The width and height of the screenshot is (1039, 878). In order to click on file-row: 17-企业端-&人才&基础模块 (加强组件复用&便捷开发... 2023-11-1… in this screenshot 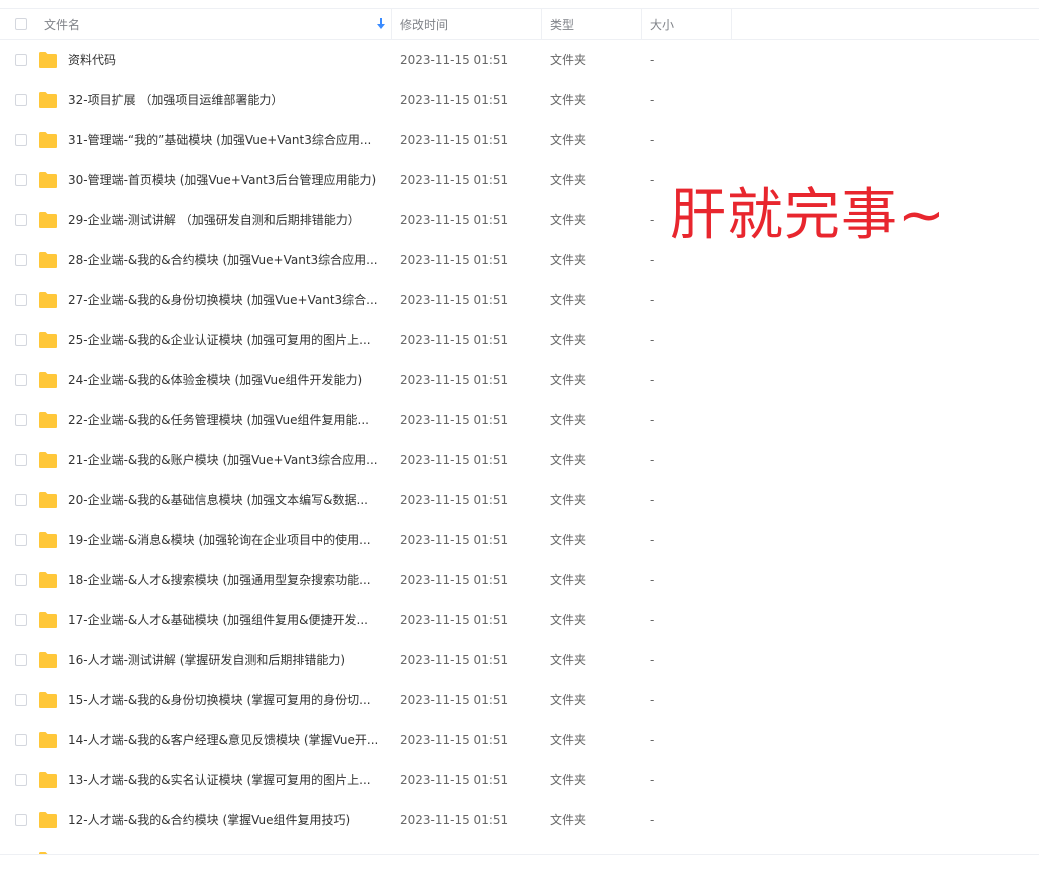, I will do `click(519, 620)`.